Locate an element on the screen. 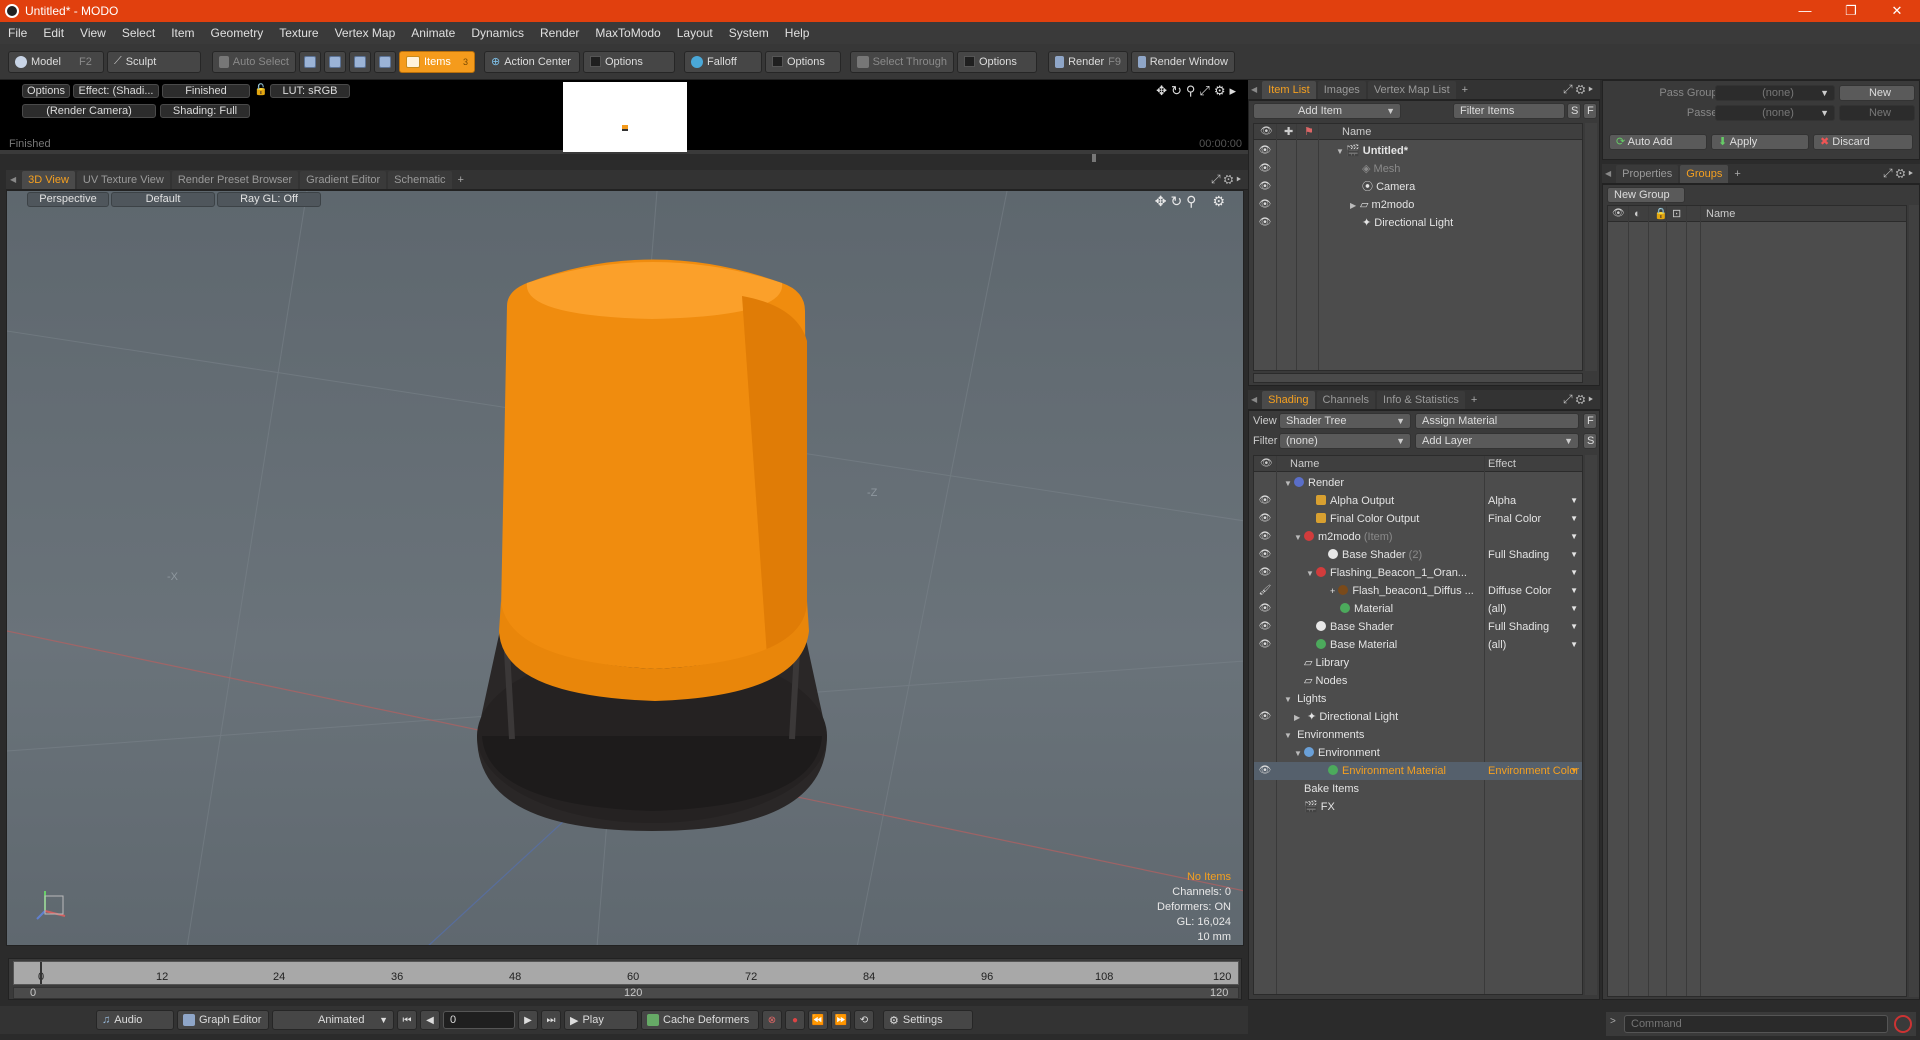 The image size is (1920, 1040). preview-finished-button: Finished is located at coordinates (206, 91).